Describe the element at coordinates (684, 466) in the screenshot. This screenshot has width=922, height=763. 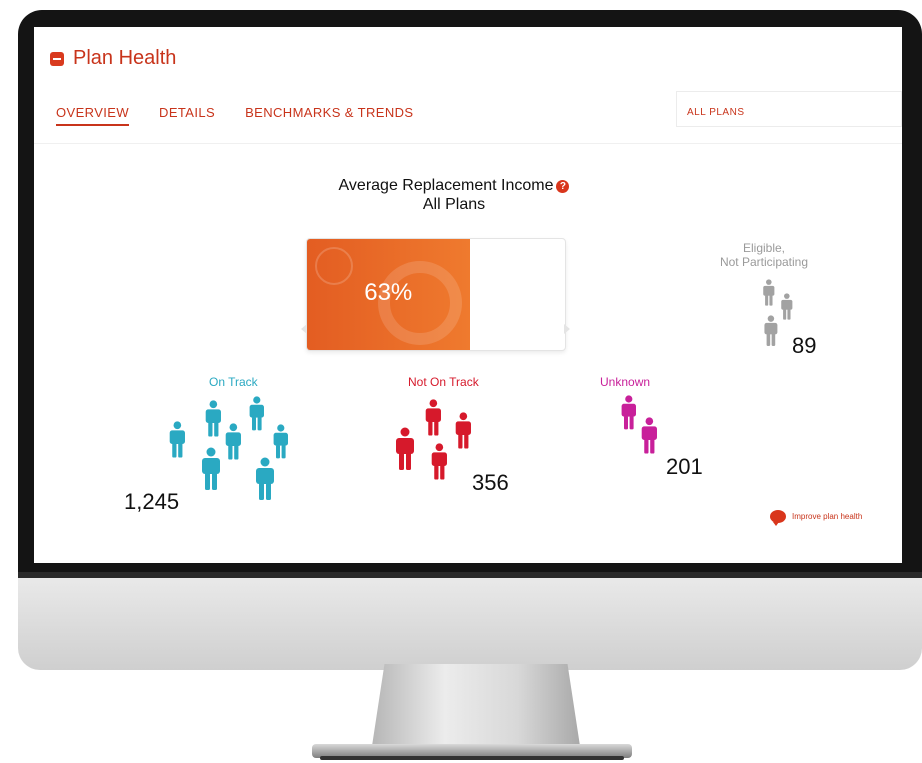
I see `unknown-count: 201` at that location.